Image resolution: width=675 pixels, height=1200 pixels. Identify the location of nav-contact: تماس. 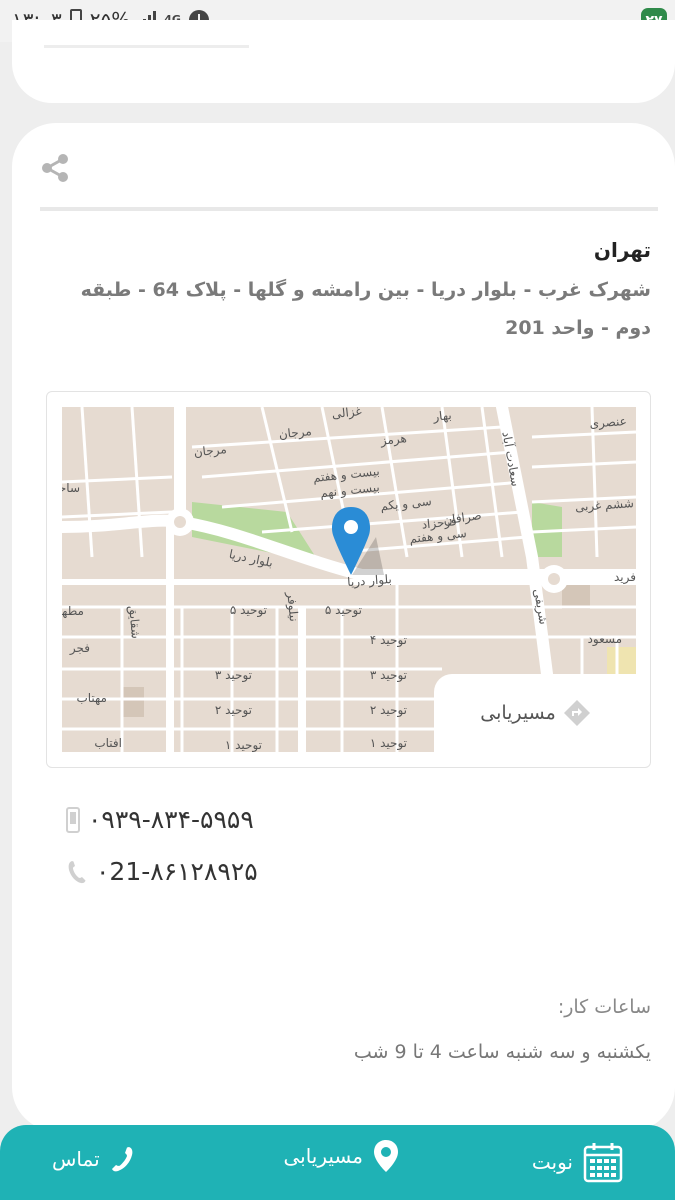
(94, 1159).